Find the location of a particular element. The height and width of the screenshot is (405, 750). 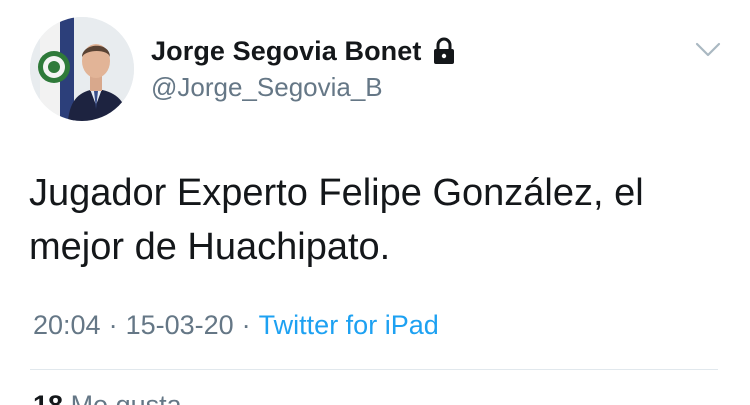

name-row: Jorge Segovia Bonet is located at coordinates (304, 51).